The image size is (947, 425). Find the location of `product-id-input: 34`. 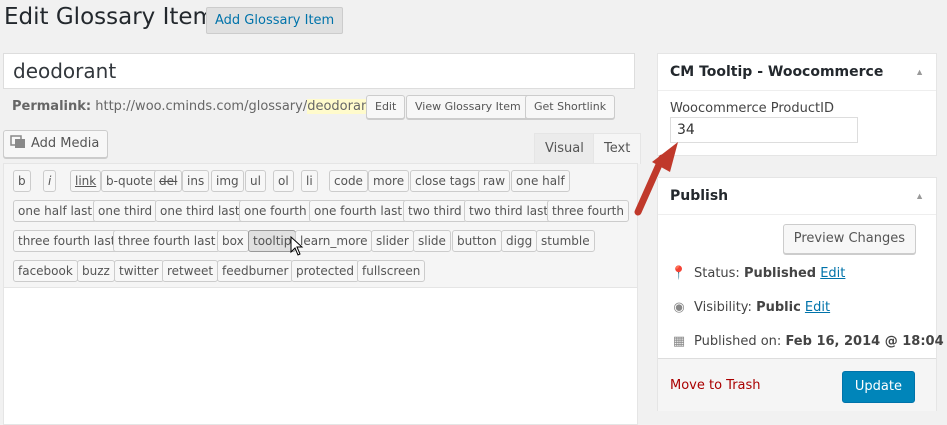

product-id-input: 34 is located at coordinates (764, 130).